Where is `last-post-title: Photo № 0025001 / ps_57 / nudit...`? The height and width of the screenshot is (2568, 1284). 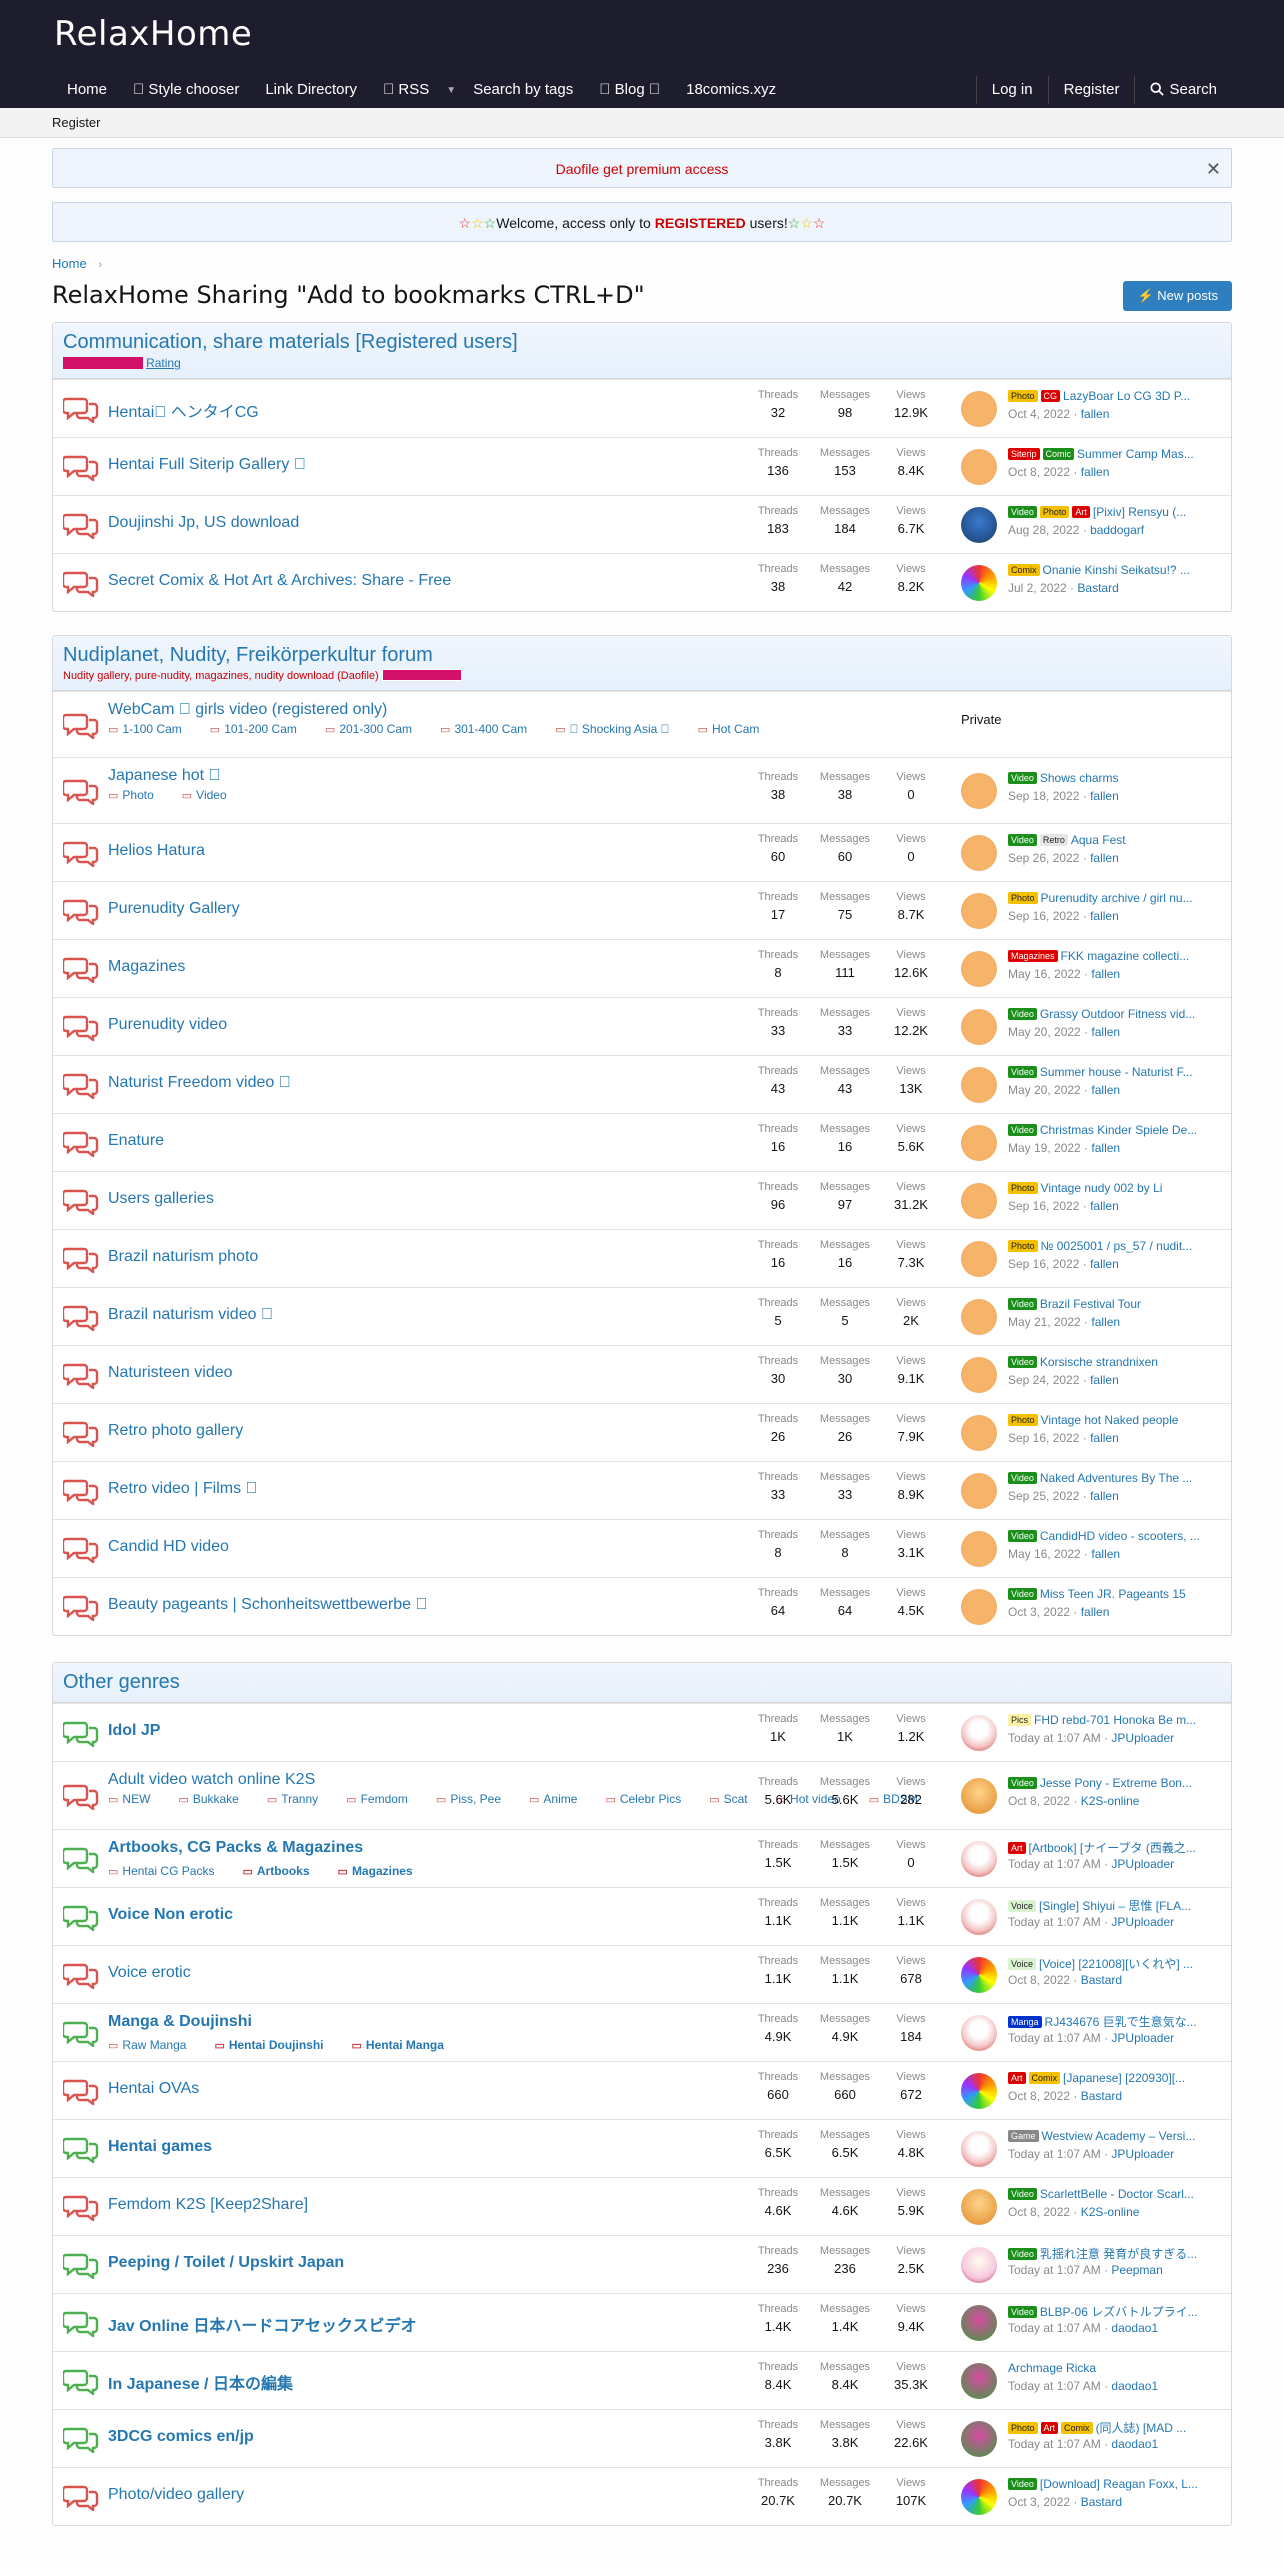 last-post-title: Photo № 0025001 / ps_57 / nudit... is located at coordinates (1119, 1246).